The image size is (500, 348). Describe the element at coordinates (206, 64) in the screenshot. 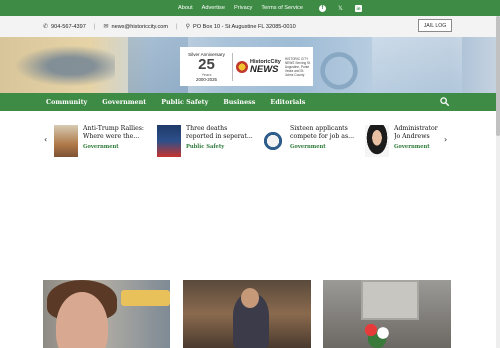

I see `anniversary-number: 25` at that location.